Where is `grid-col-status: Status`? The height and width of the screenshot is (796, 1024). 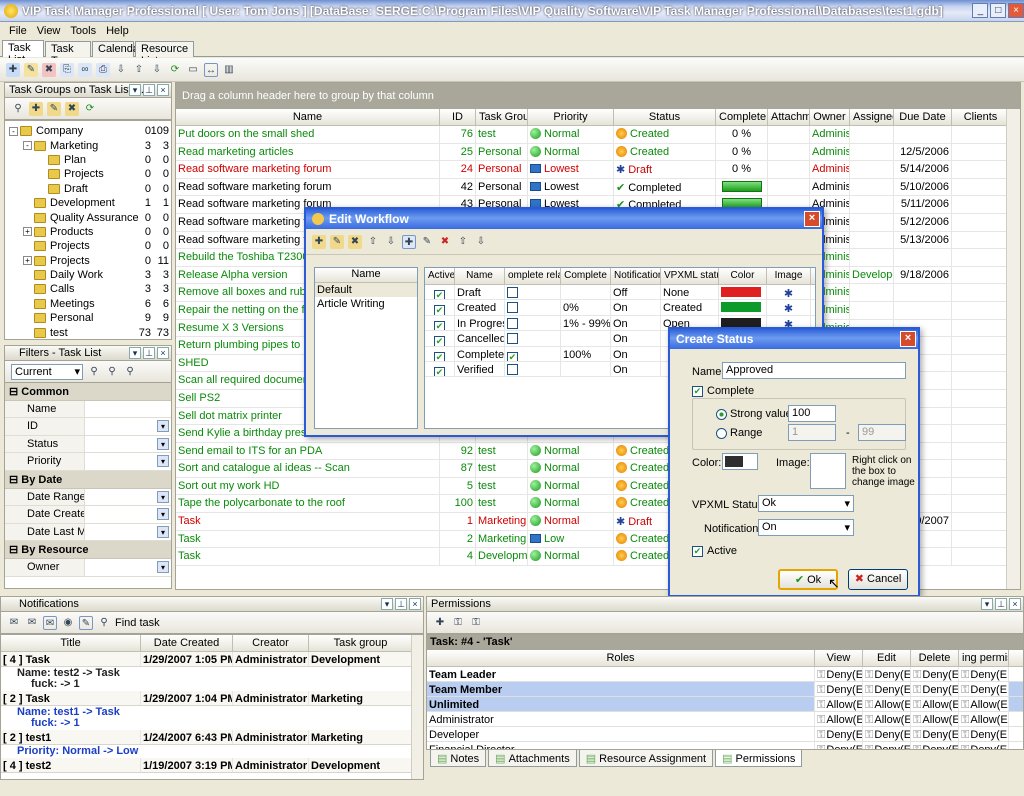 grid-col-status: Status is located at coordinates (665, 117).